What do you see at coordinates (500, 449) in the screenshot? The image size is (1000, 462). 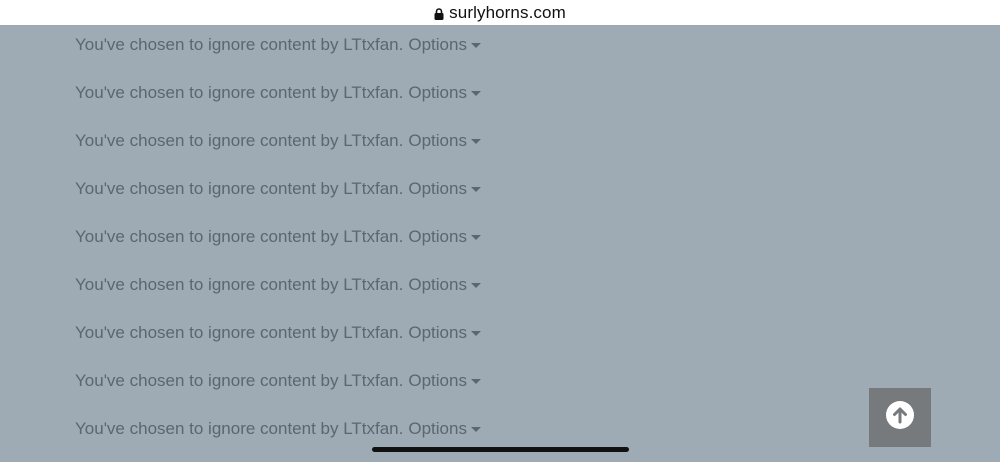 I see `home-indicator` at bounding box center [500, 449].